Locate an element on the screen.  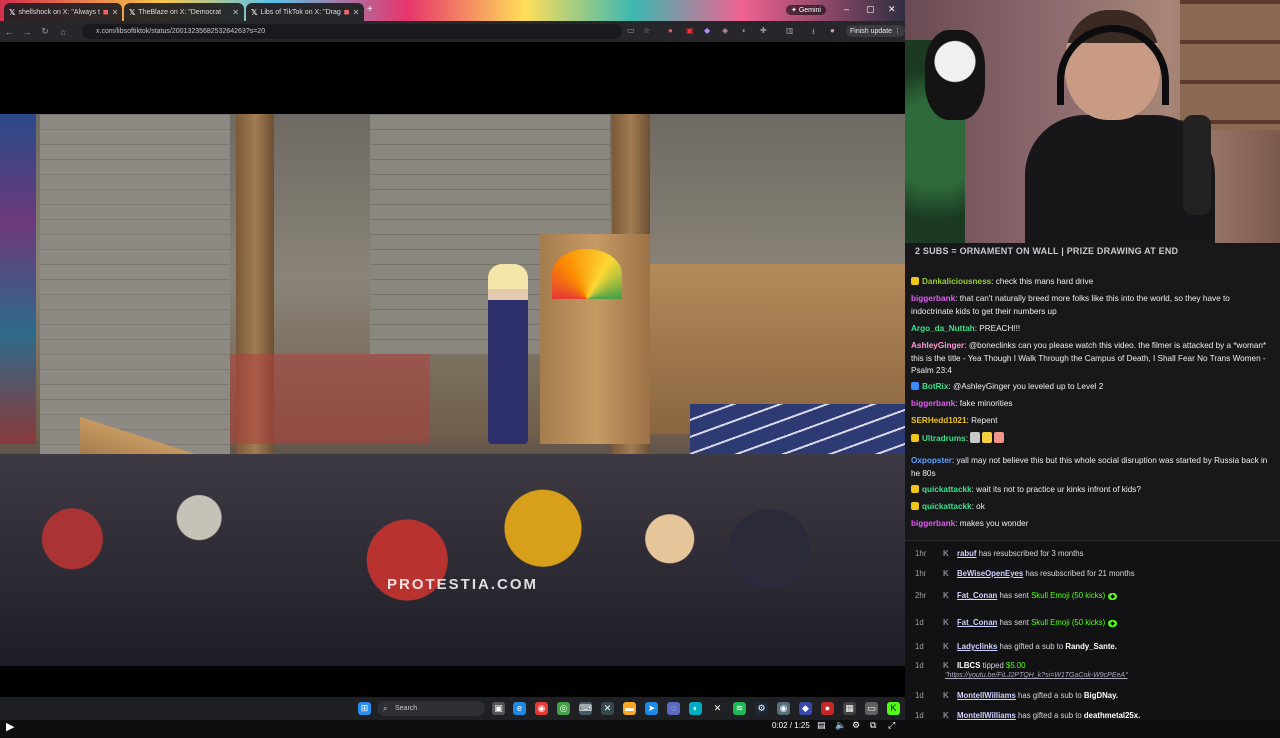
feed-gift-target: Randy_Sante. is located at coordinates (1091, 646).